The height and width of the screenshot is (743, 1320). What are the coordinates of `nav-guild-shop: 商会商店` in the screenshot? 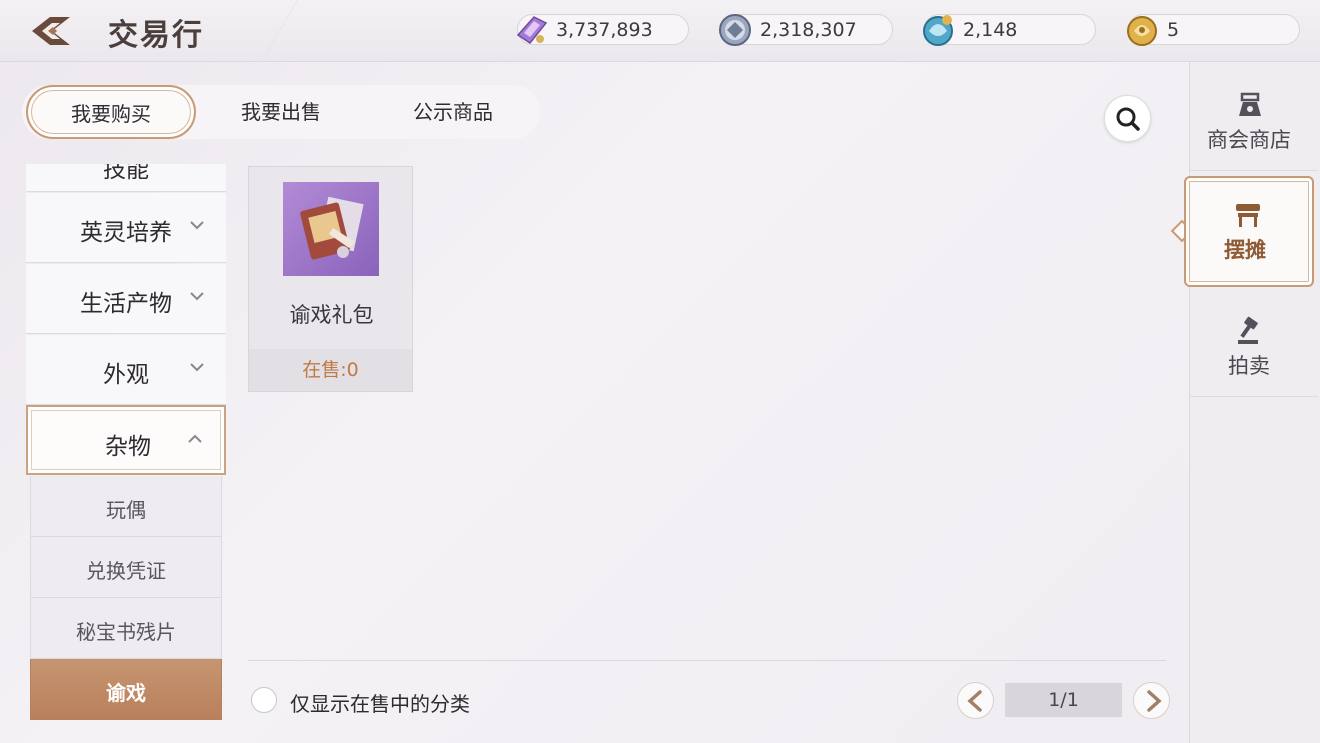 It's located at (1254, 118).